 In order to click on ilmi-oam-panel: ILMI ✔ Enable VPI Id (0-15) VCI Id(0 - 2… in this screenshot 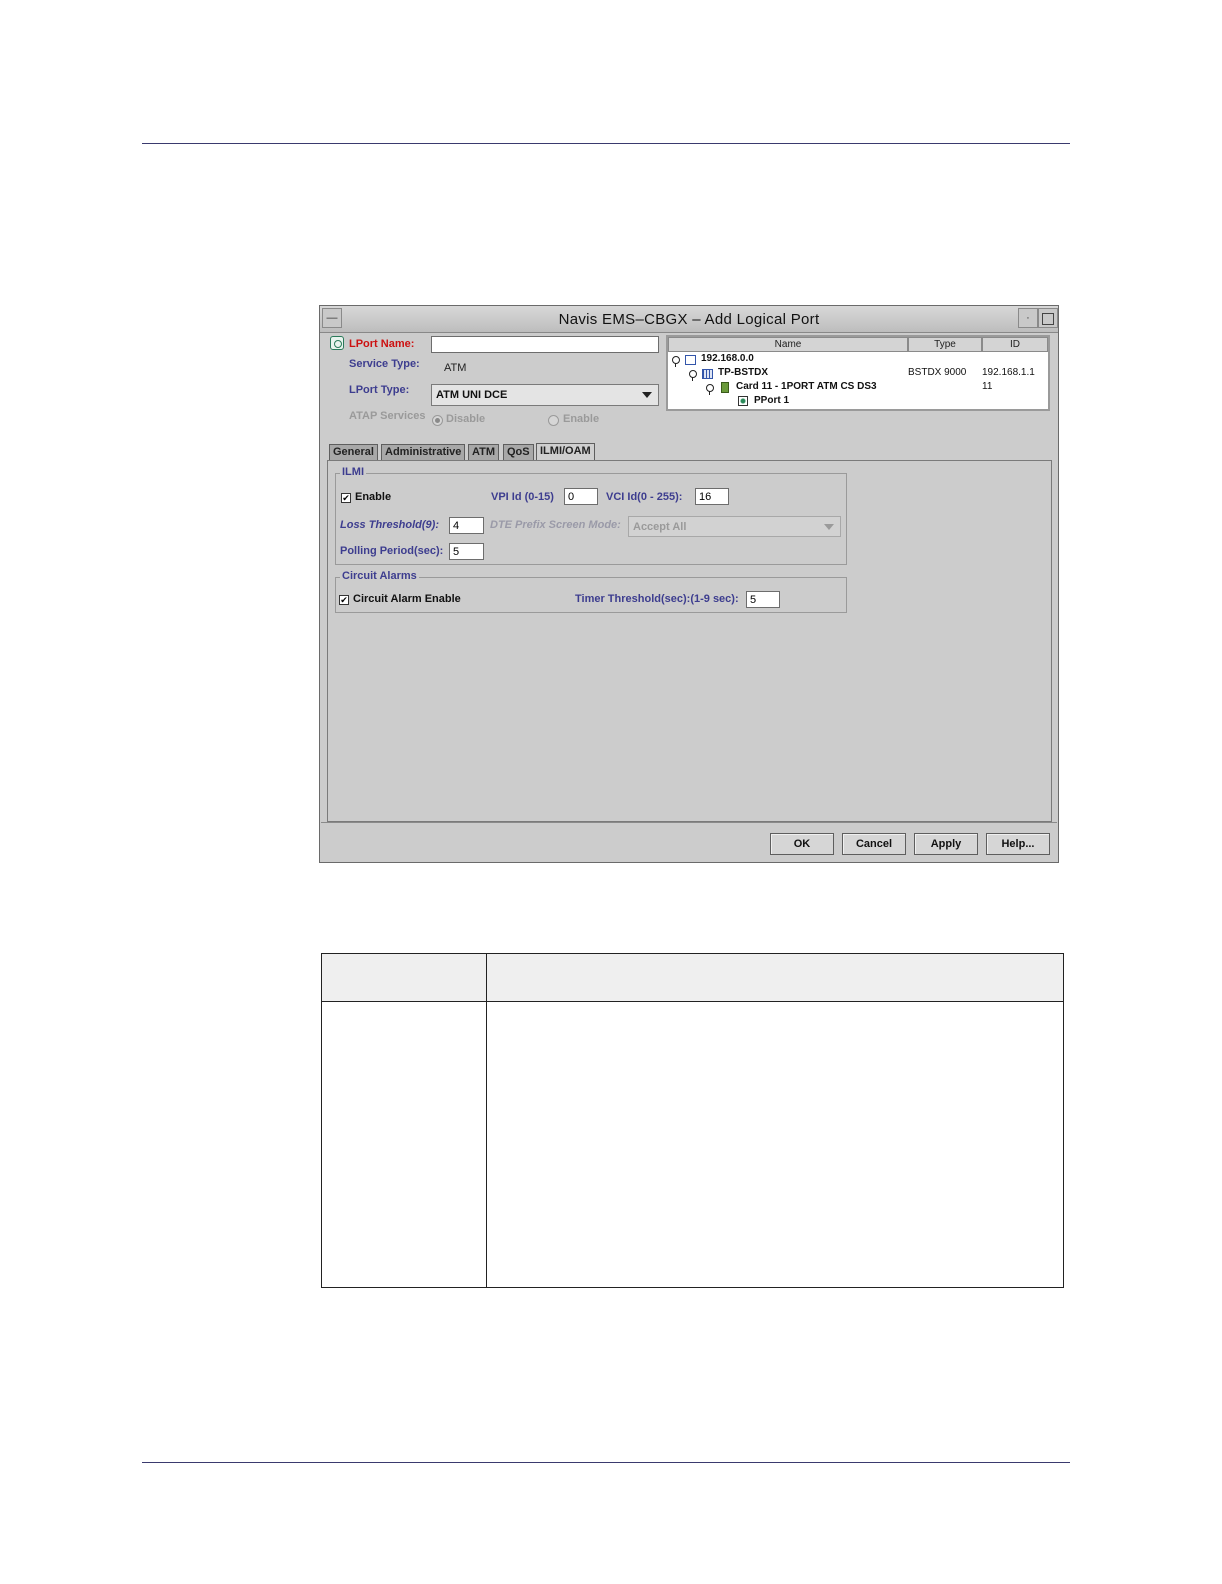, I will do `click(689, 641)`.